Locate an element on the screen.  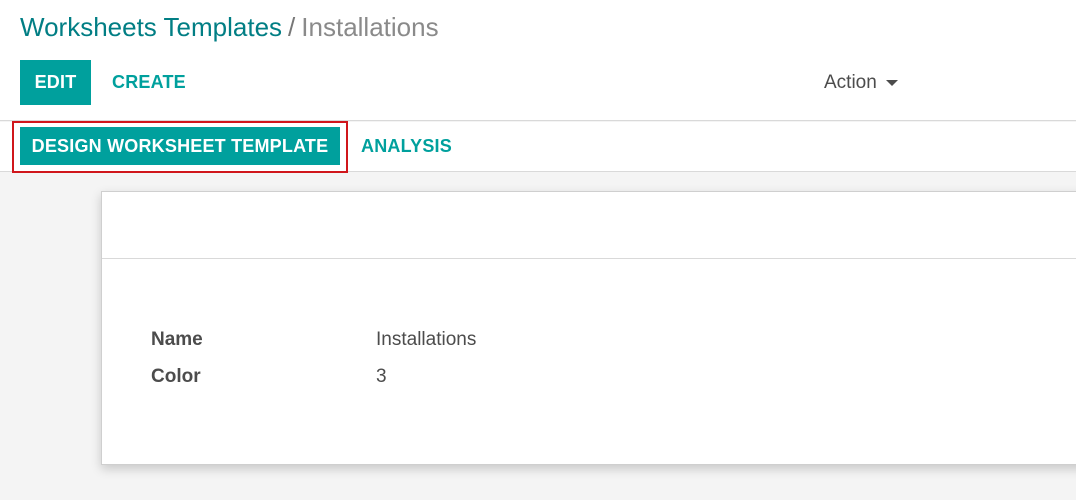
breadcrumb-parent-link: Worksheets Templates is located at coordinates (151, 27).